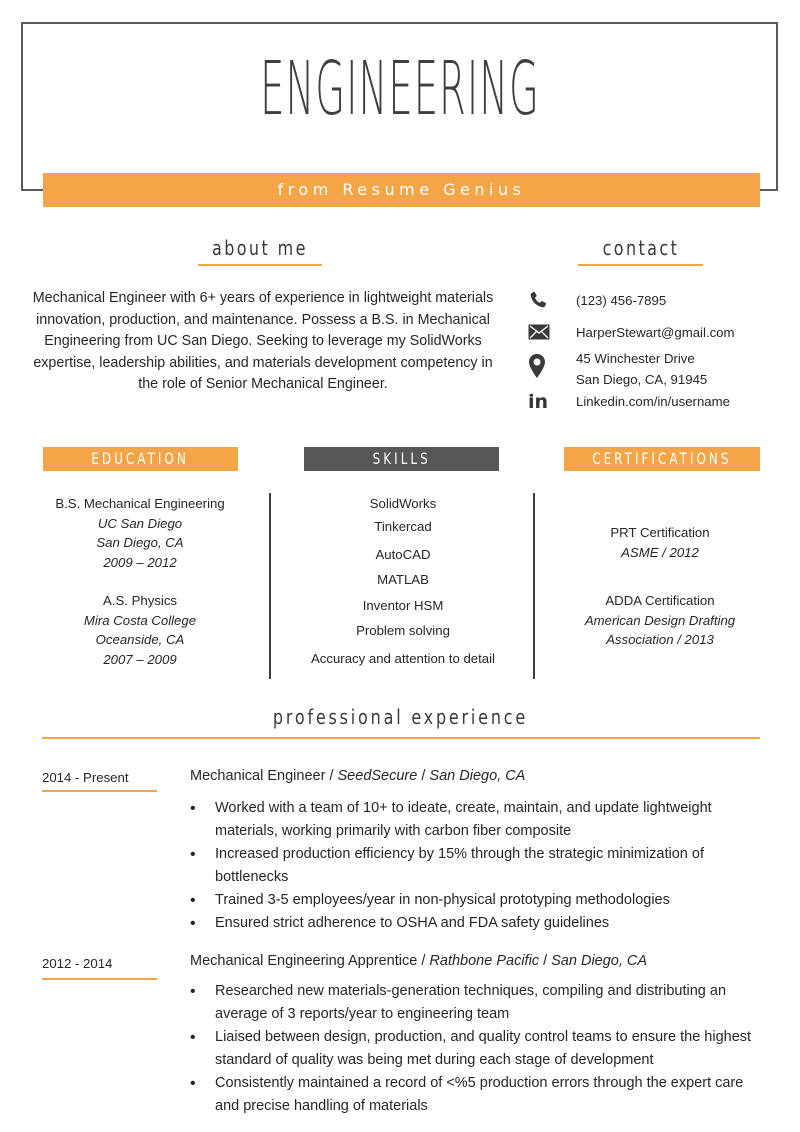 The image size is (800, 1132). What do you see at coordinates (660, 552) in the screenshot?
I see `certification-detail: ASME / 2012` at bounding box center [660, 552].